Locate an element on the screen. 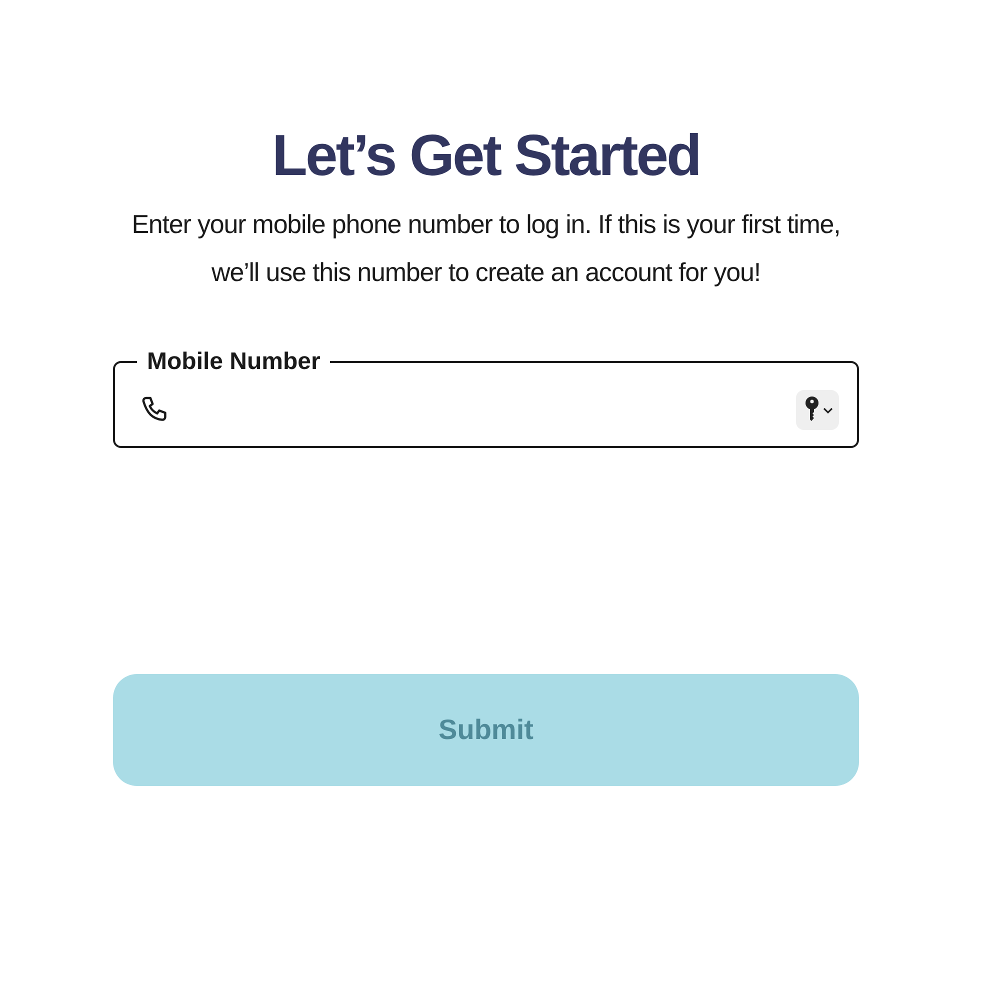 The height and width of the screenshot is (984, 986). field-label: Mobile Number is located at coordinates (234, 362).